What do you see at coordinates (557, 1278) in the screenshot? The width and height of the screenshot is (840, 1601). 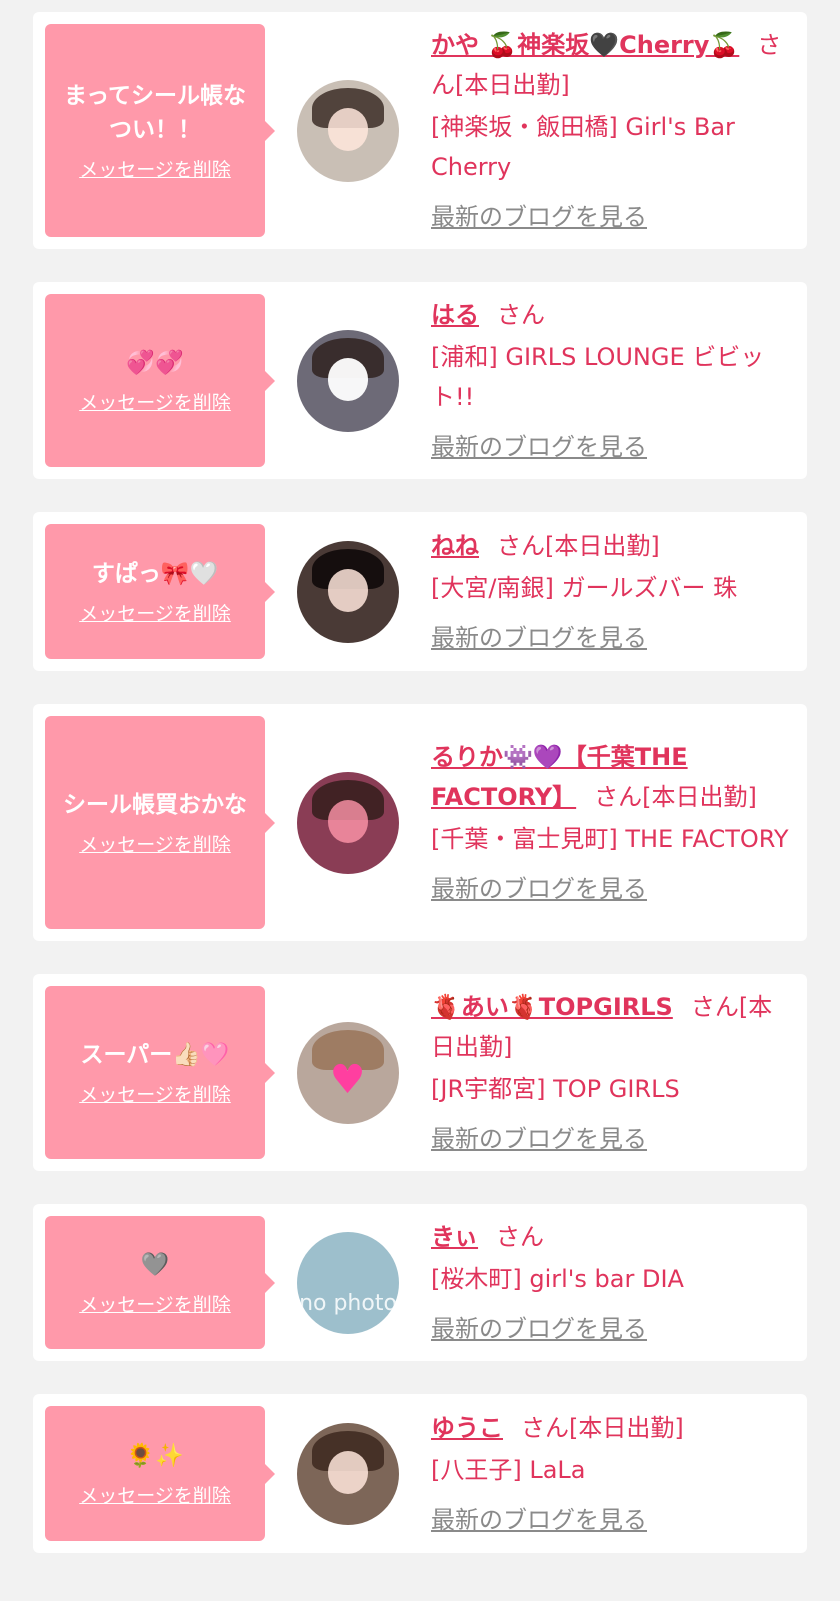 I see `shop-name: [桜木町] girl's bar DIA` at bounding box center [557, 1278].